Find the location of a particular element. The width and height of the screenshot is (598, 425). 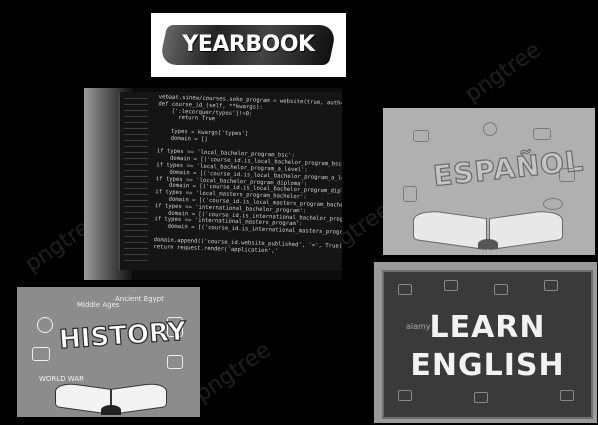

learn-english-chalkboard-image: LEARN ENGLISH alamy is located at coordinates (485, 342).